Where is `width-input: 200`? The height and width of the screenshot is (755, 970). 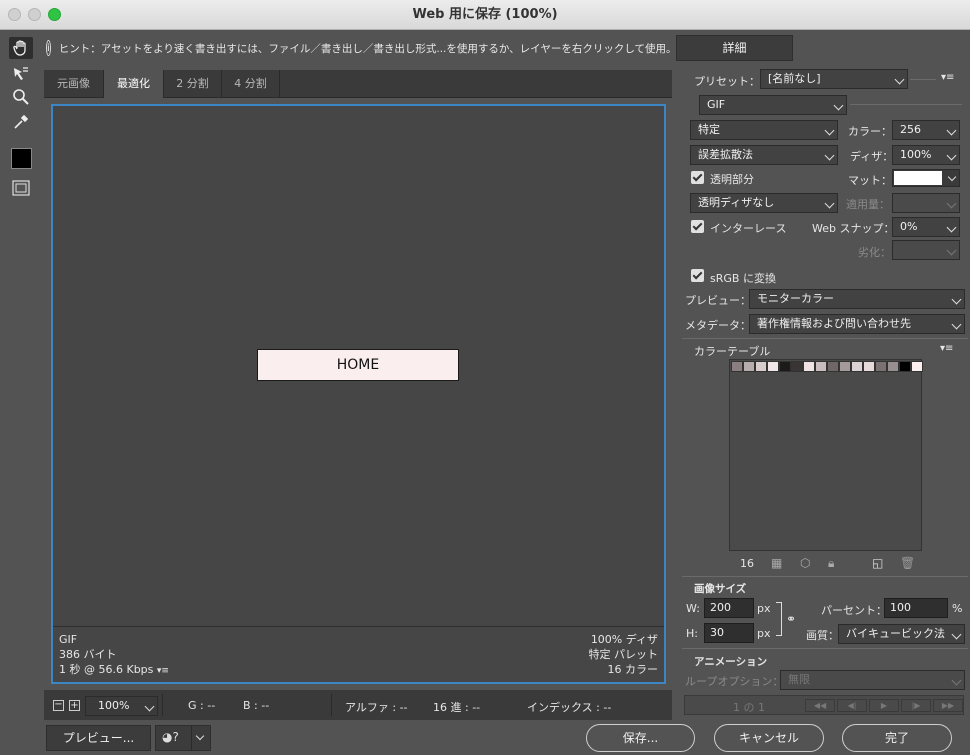
width-input: 200 is located at coordinates (729, 608).